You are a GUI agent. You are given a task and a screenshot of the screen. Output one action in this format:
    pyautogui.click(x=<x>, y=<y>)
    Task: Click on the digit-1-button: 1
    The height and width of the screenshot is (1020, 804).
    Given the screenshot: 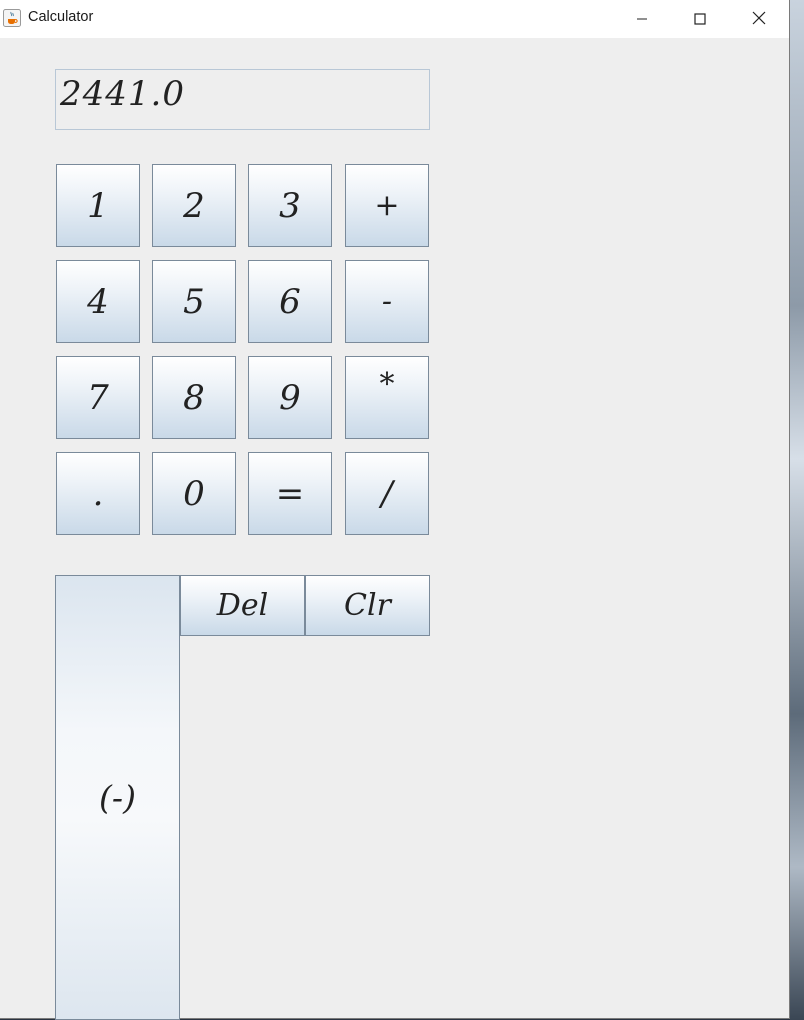 What is the action you would take?
    pyautogui.click(x=98, y=205)
    